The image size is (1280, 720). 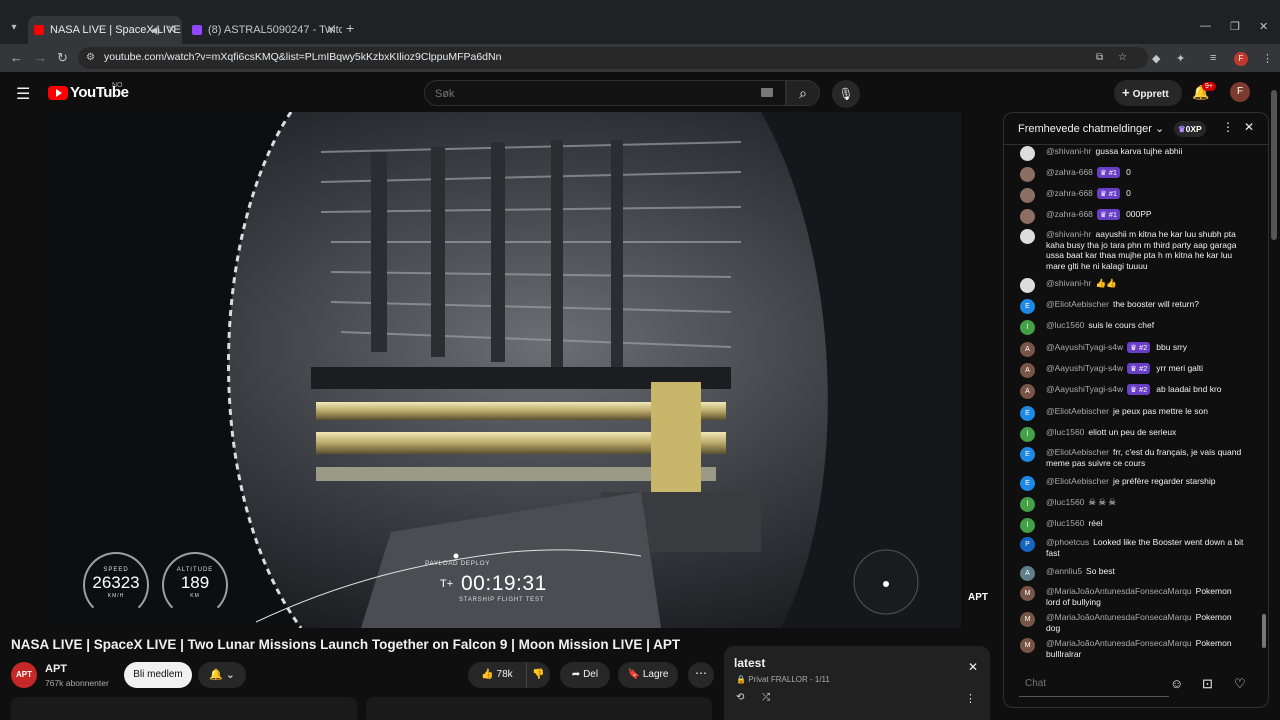 What do you see at coordinates (585, 675) in the screenshot?
I see `share-button: ➦ Del` at bounding box center [585, 675].